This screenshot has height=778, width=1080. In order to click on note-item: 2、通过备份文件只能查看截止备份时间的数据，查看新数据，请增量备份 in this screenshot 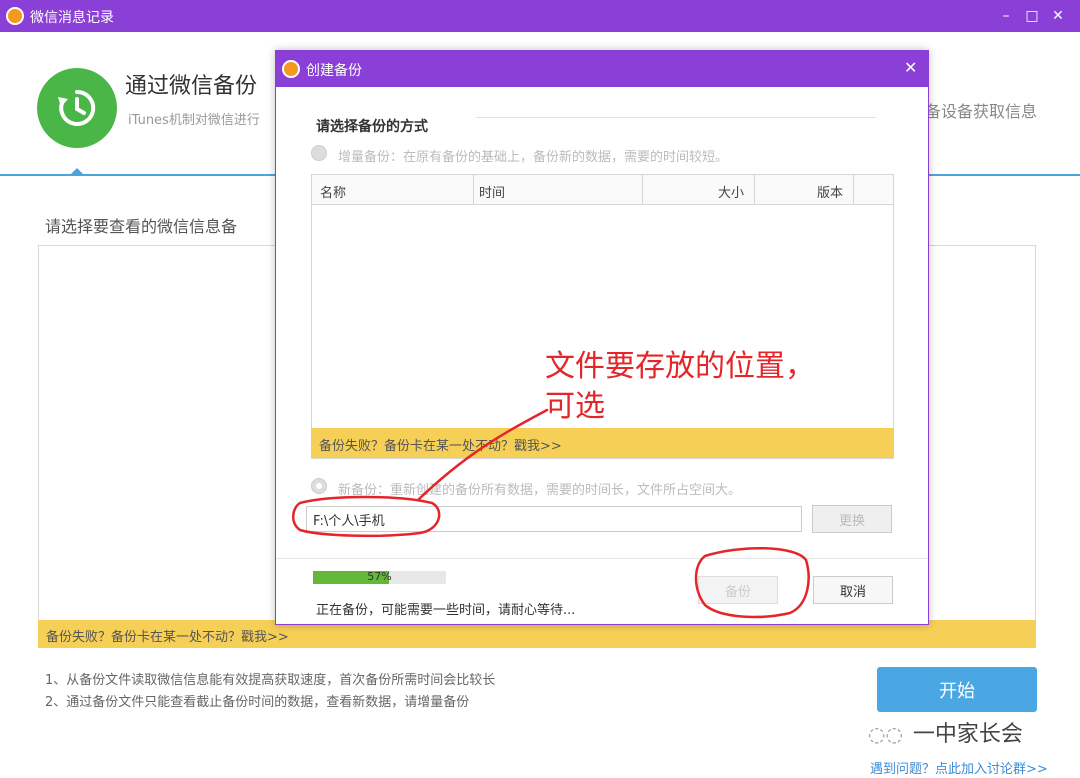, I will do `click(257, 702)`.